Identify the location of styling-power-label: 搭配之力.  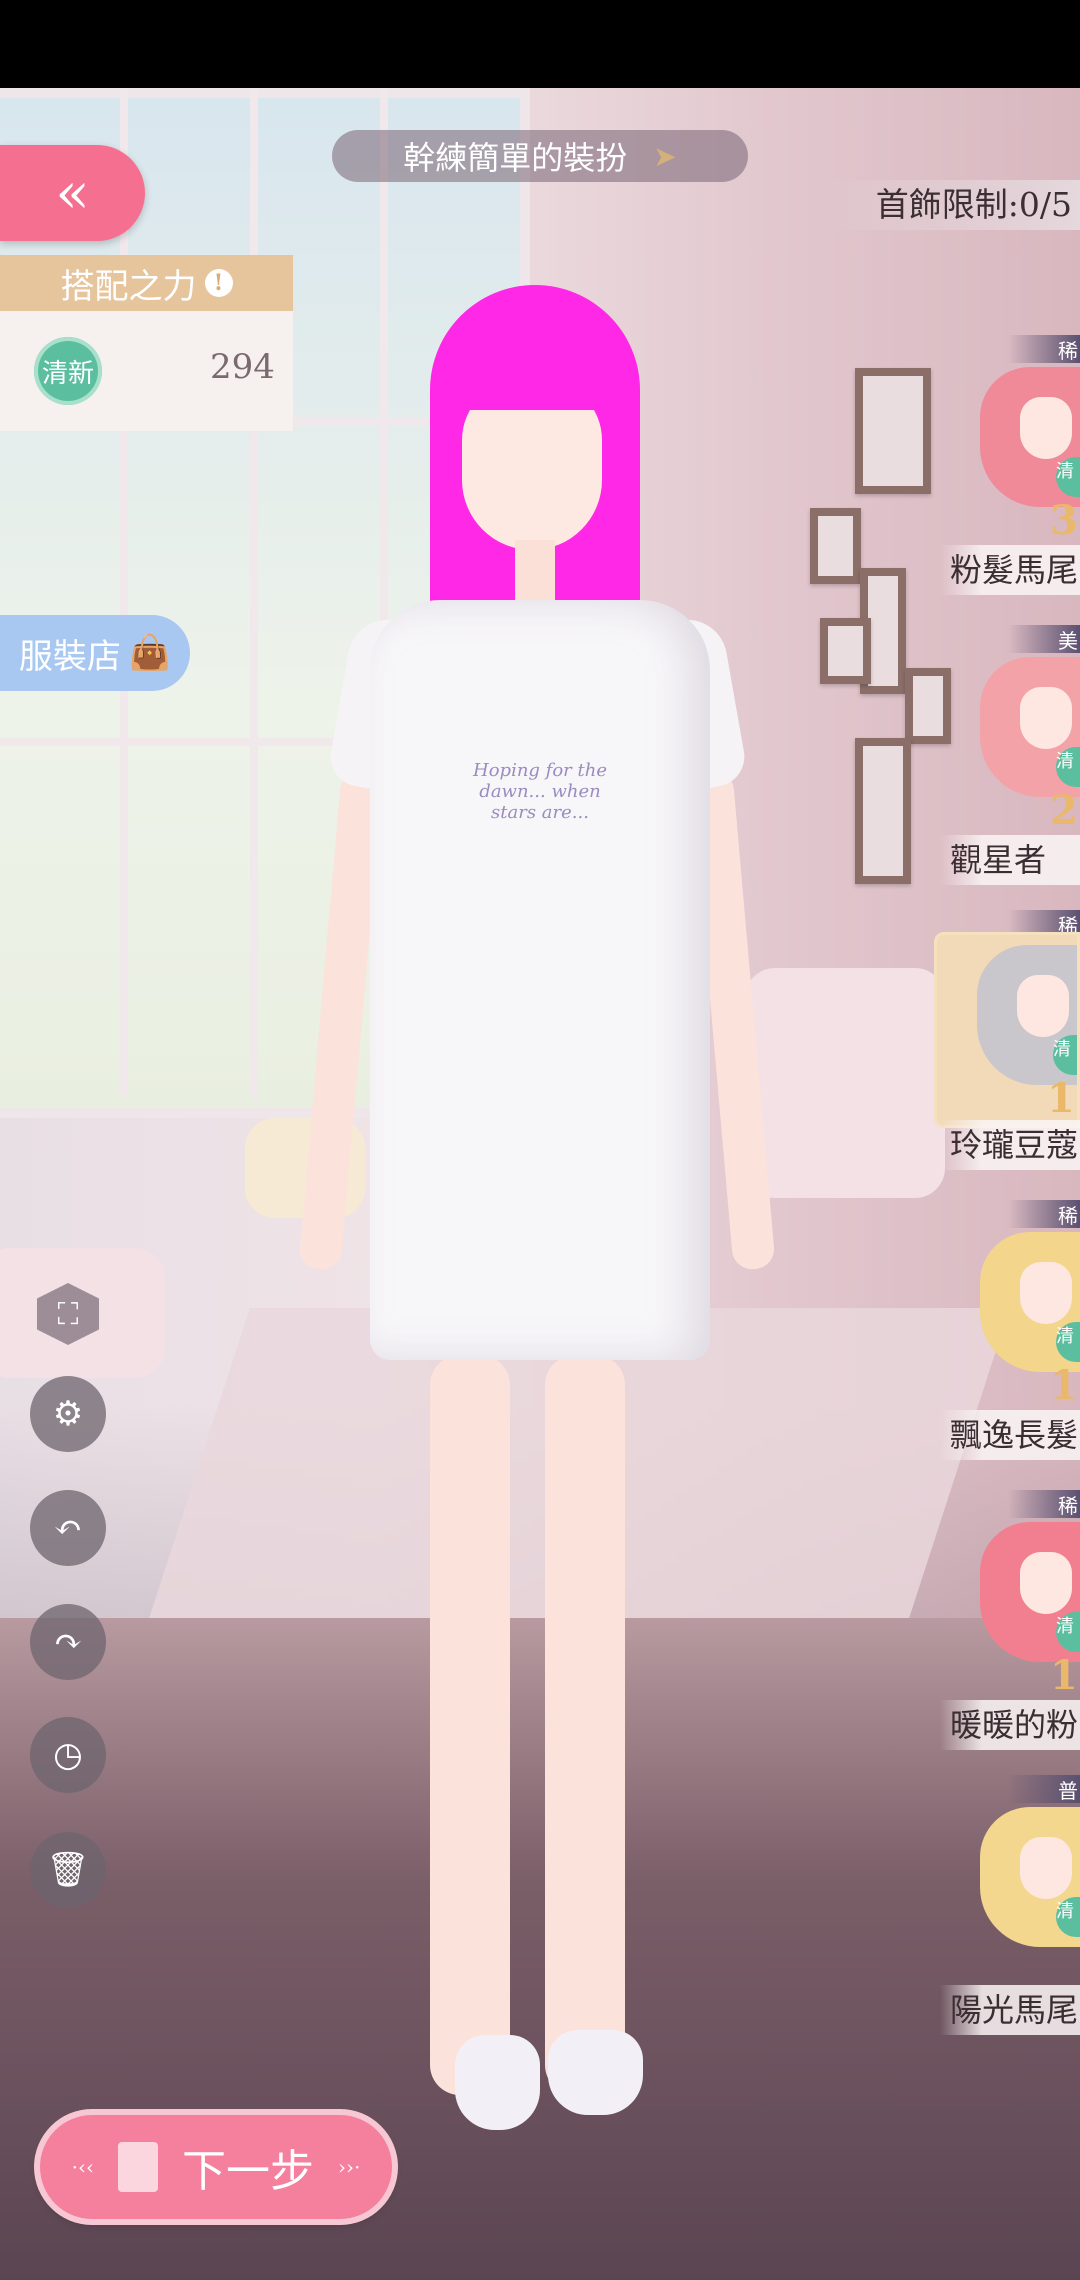
(128, 286).